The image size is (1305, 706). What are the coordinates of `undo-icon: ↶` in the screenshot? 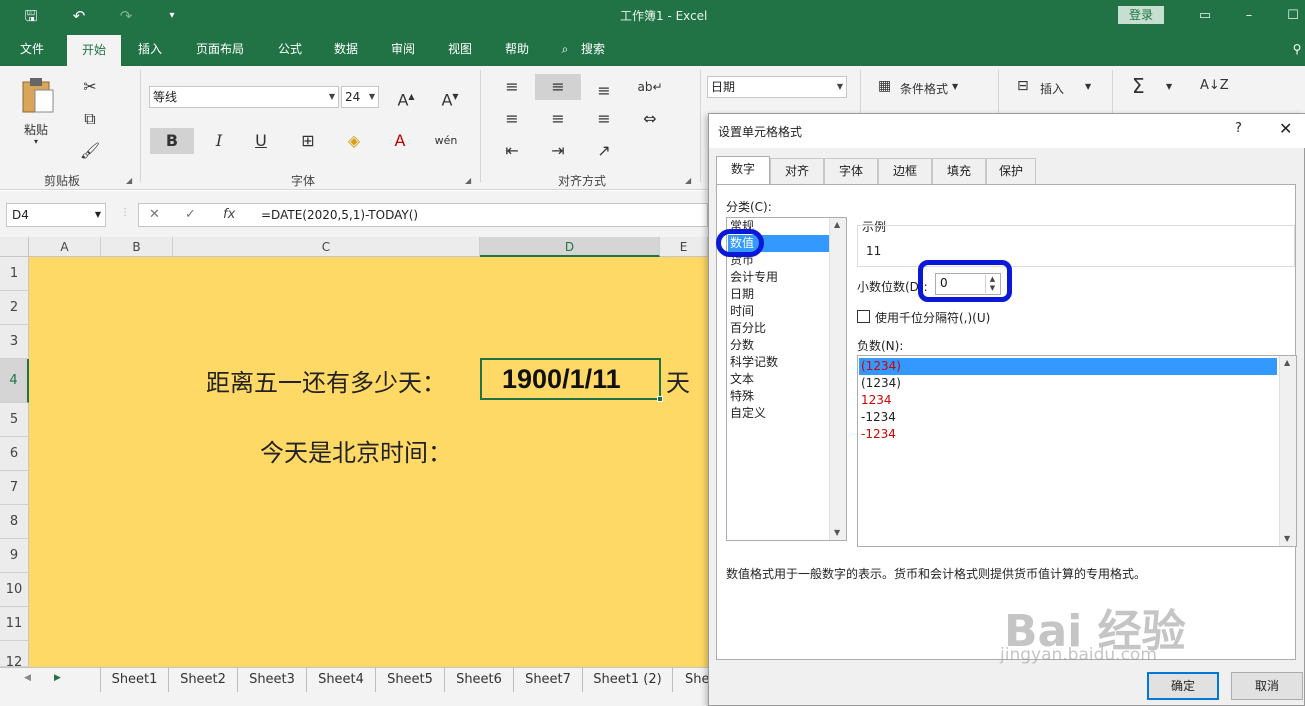 It's located at (79, 16).